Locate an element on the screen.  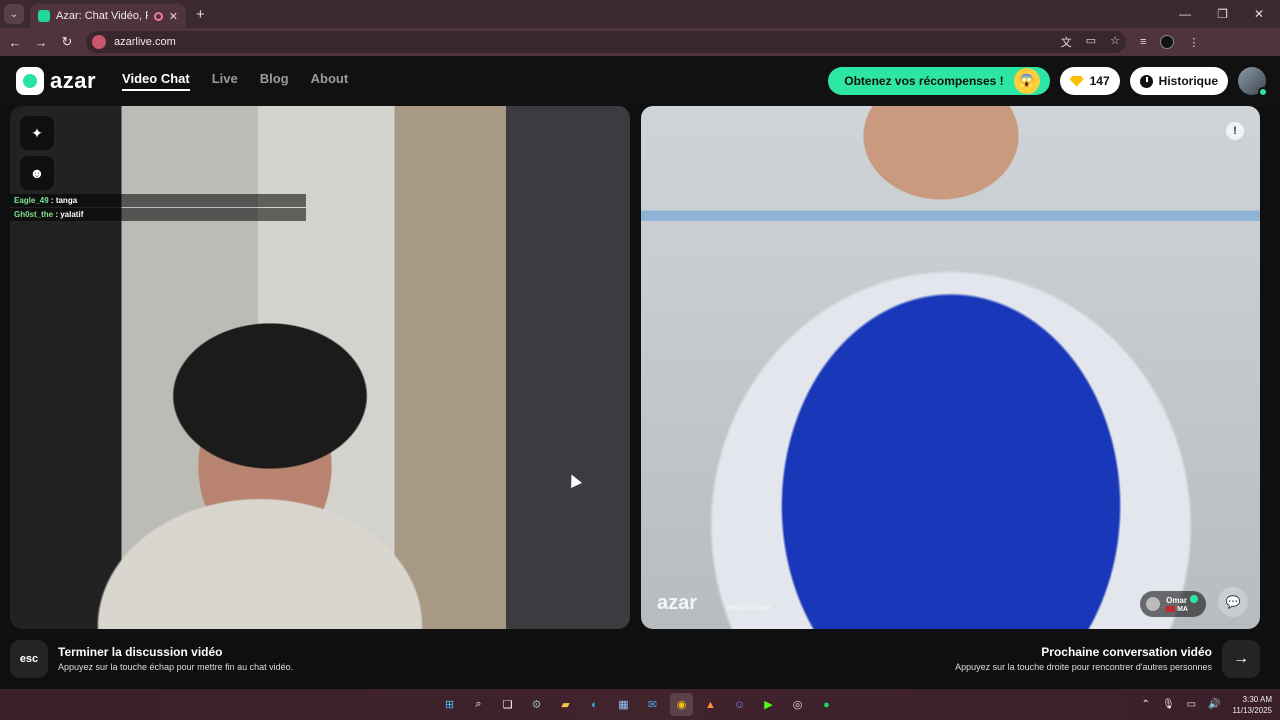
url-text: azarlive.com is located at coordinates (583, 42).